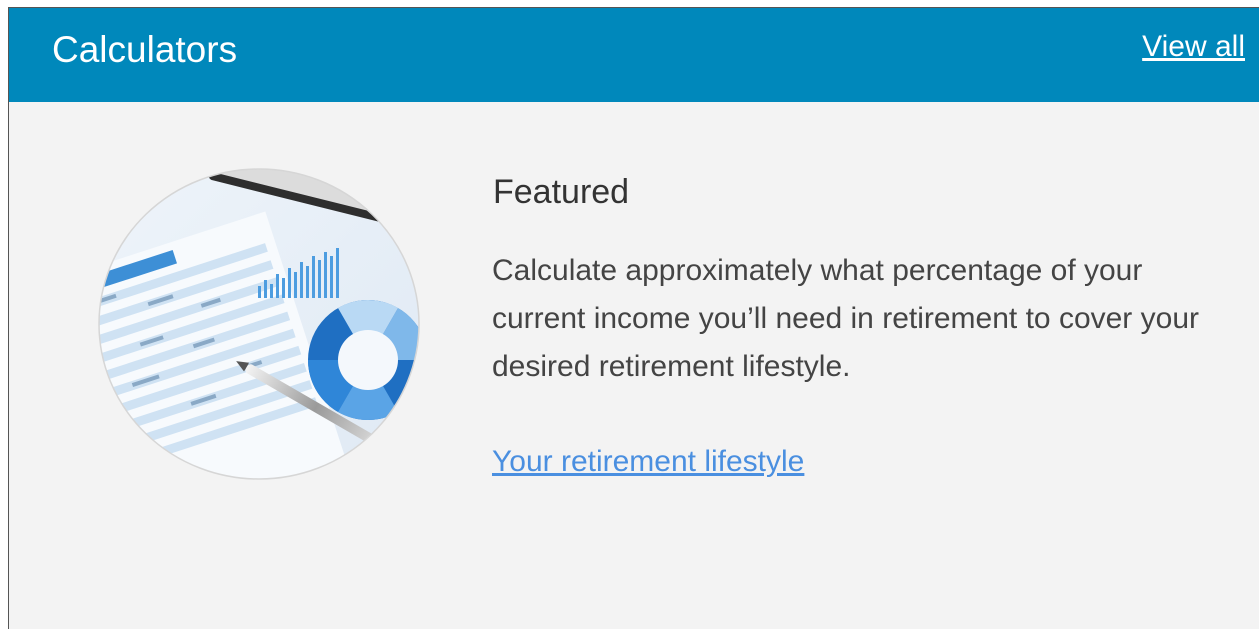  What do you see at coordinates (259, 324) in the screenshot?
I see `featured-image` at bounding box center [259, 324].